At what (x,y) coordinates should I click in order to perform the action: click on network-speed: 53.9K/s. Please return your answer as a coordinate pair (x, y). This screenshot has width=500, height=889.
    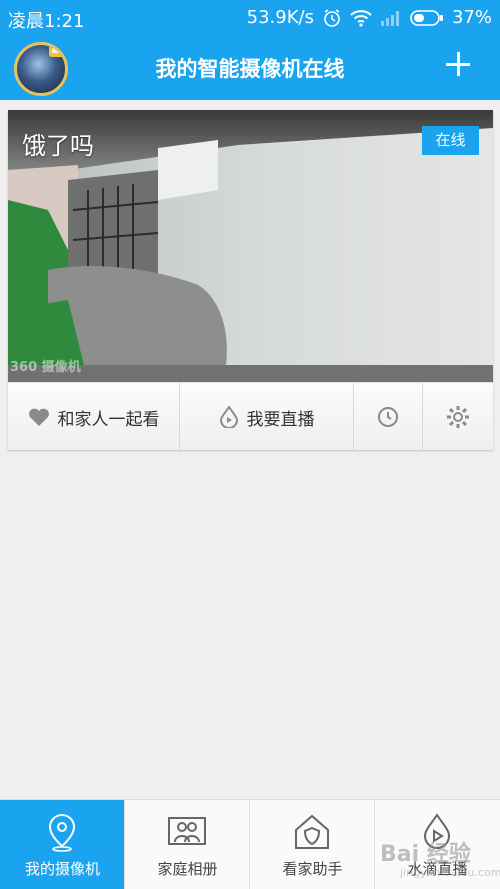
    Looking at the image, I should click on (280, 17).